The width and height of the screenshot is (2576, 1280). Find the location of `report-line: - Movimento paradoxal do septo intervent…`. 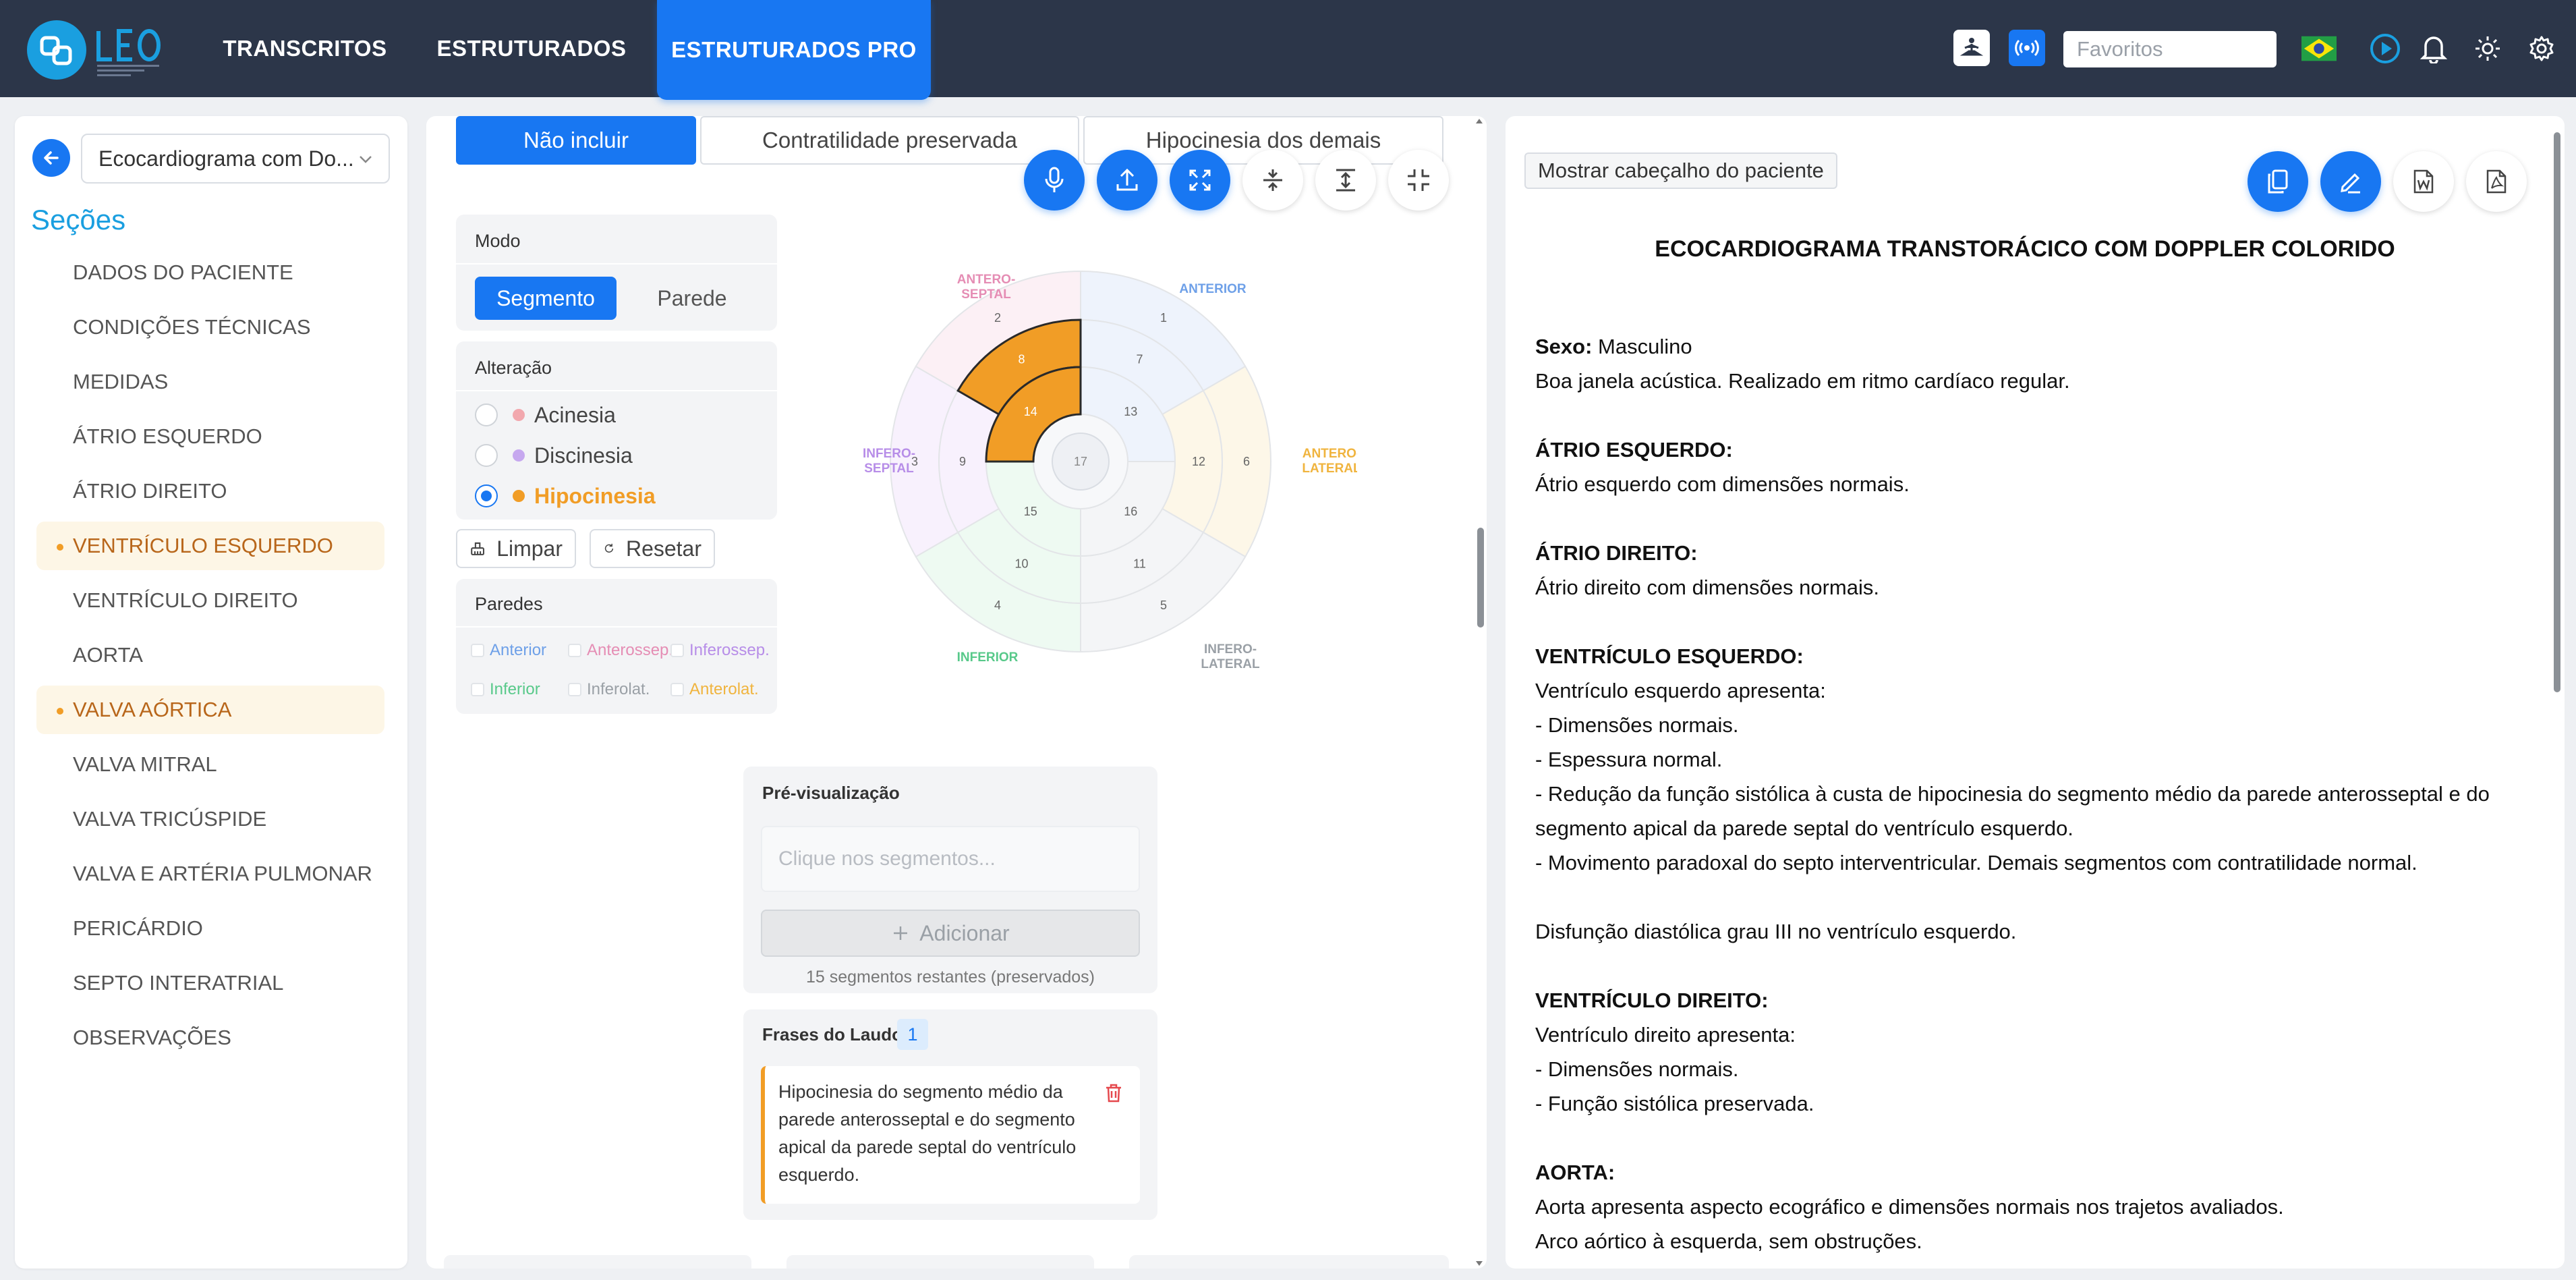

report-line: - Movimento paradoxal do septo intervent… is located at coordinates (1976, 862).